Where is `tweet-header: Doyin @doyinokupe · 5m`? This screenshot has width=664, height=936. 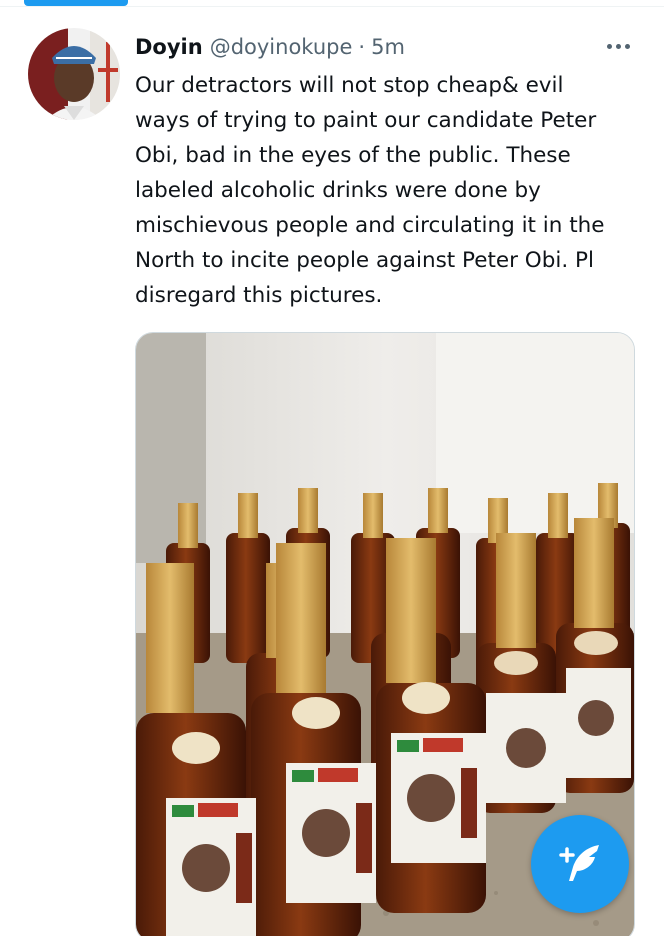
tweet-header: Doyin @doyinokupe · 5m is located at coordinates (270, 47).